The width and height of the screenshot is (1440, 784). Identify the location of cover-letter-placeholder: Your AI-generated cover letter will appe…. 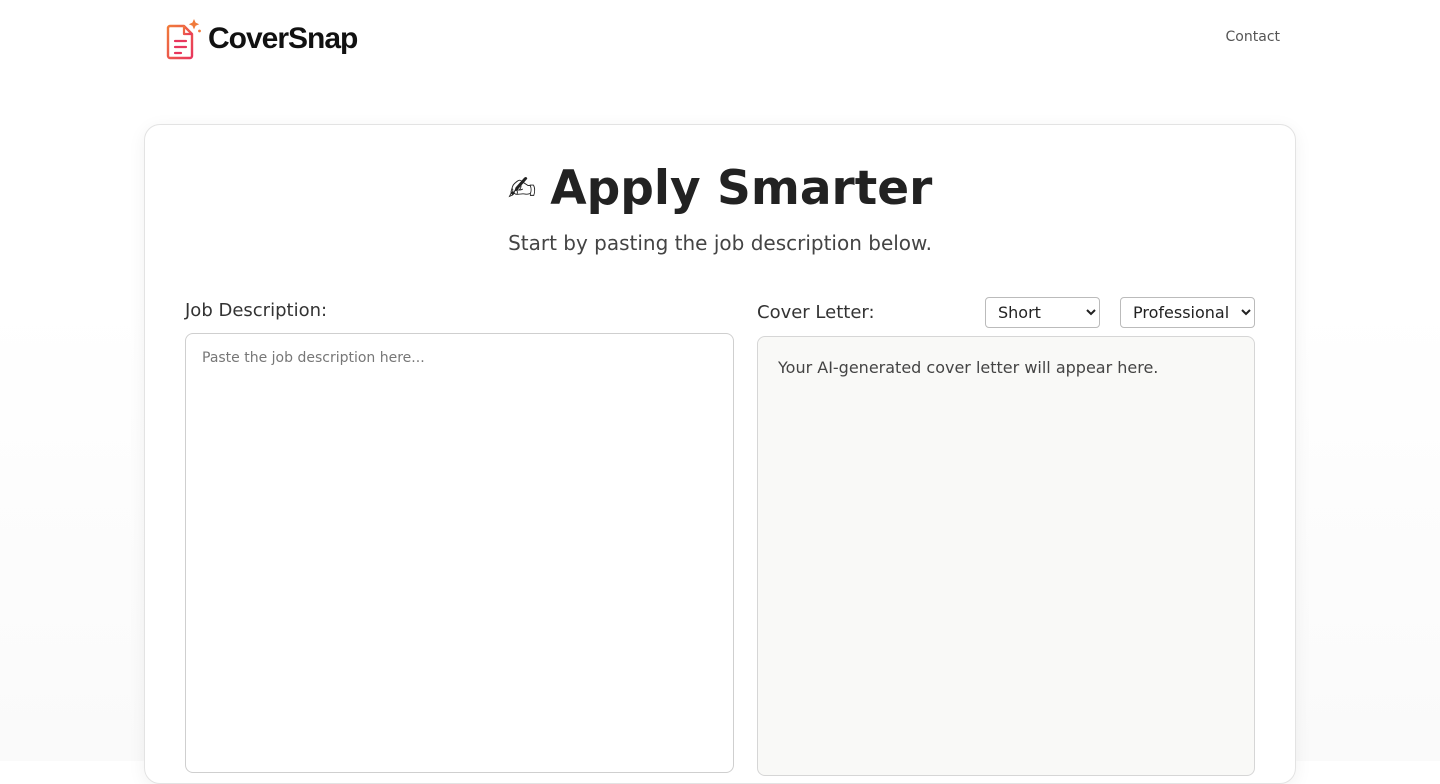
(968, 367).